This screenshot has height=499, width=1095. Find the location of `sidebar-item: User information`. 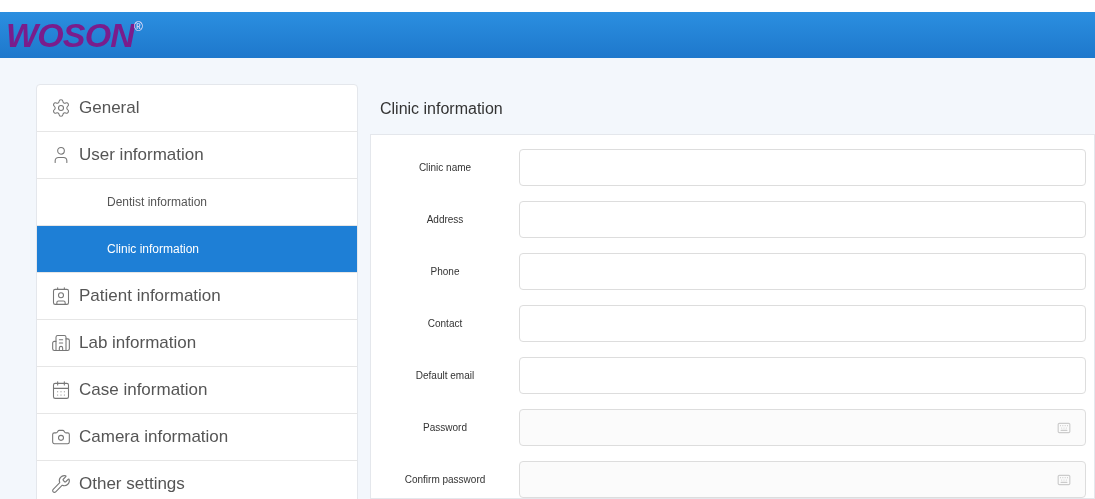

sidebar-item: User information is located at coordinates (197, 155).